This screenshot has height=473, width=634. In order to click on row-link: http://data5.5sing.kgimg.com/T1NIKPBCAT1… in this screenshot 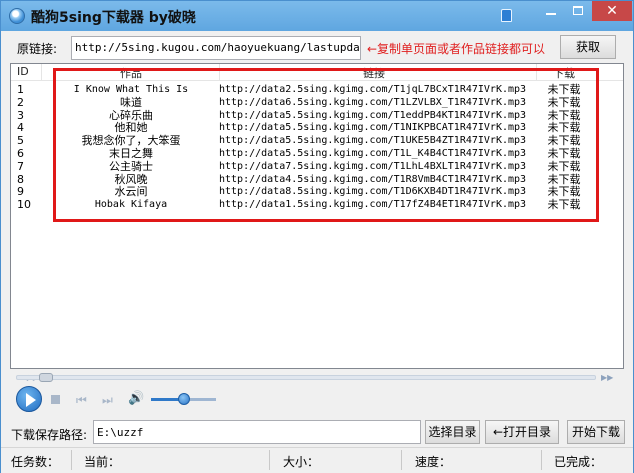, I will do `click(373, 128)`.